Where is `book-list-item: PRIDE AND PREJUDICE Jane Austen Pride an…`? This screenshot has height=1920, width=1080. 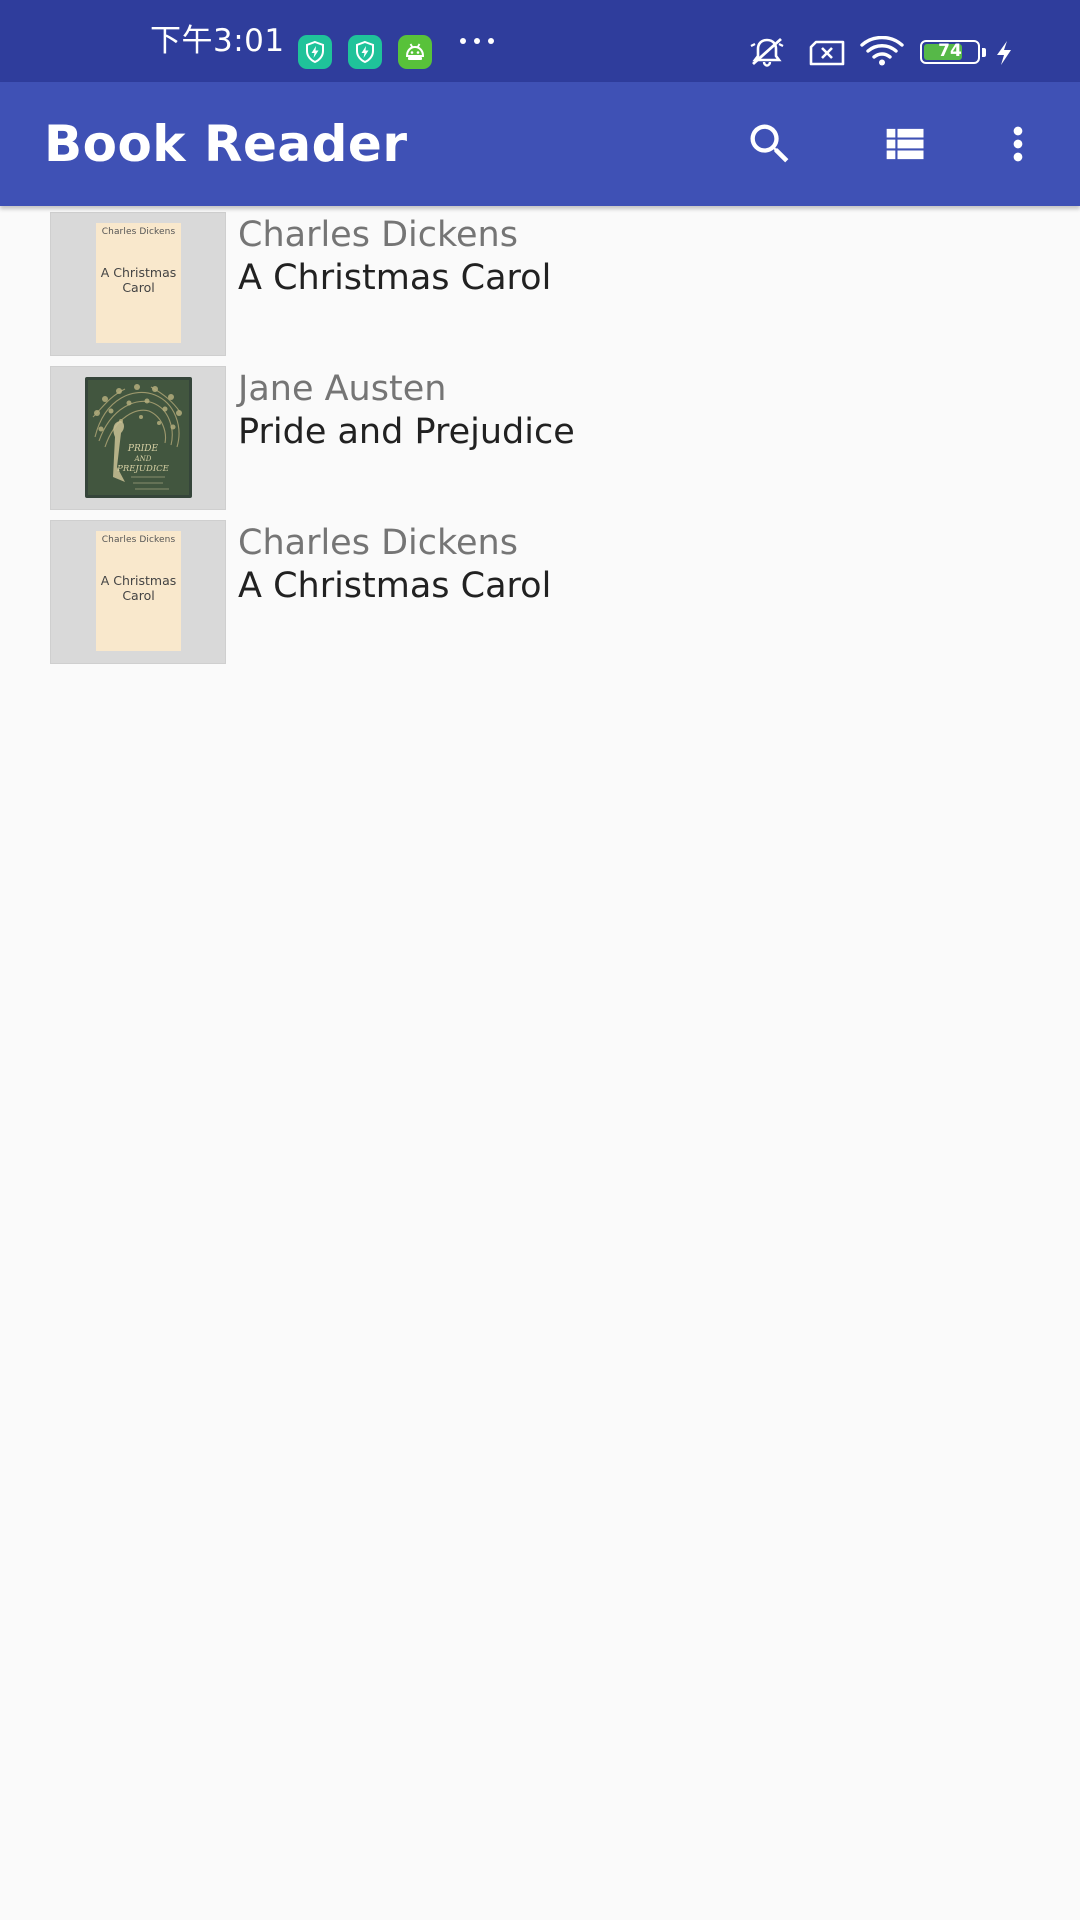
book-list-item: PRIDE AND PREJUDICE Jane Austen Pride an… is located at coordinates (540, 435).